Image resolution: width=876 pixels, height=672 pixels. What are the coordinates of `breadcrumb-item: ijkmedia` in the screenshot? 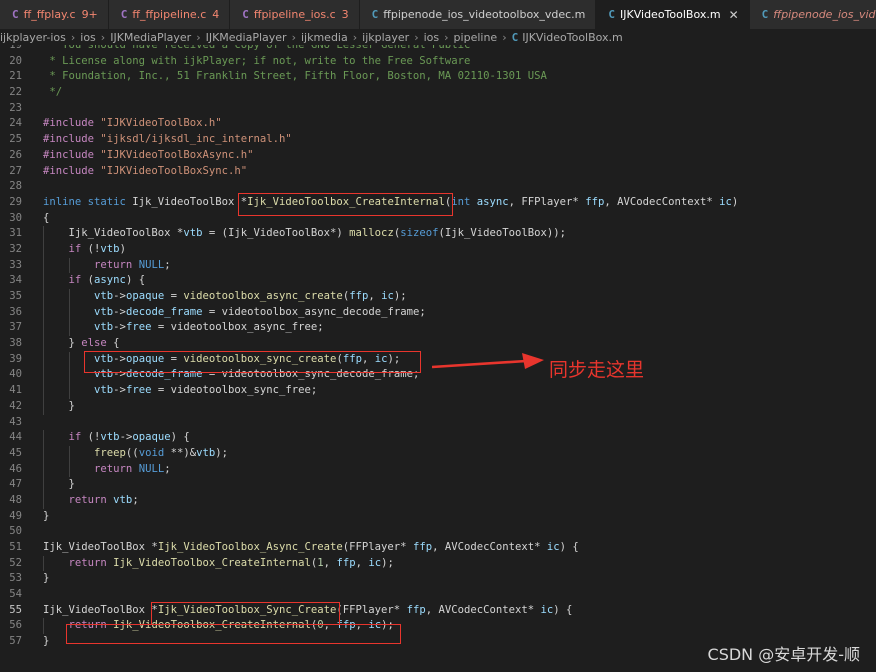 It's located at (324, 37).